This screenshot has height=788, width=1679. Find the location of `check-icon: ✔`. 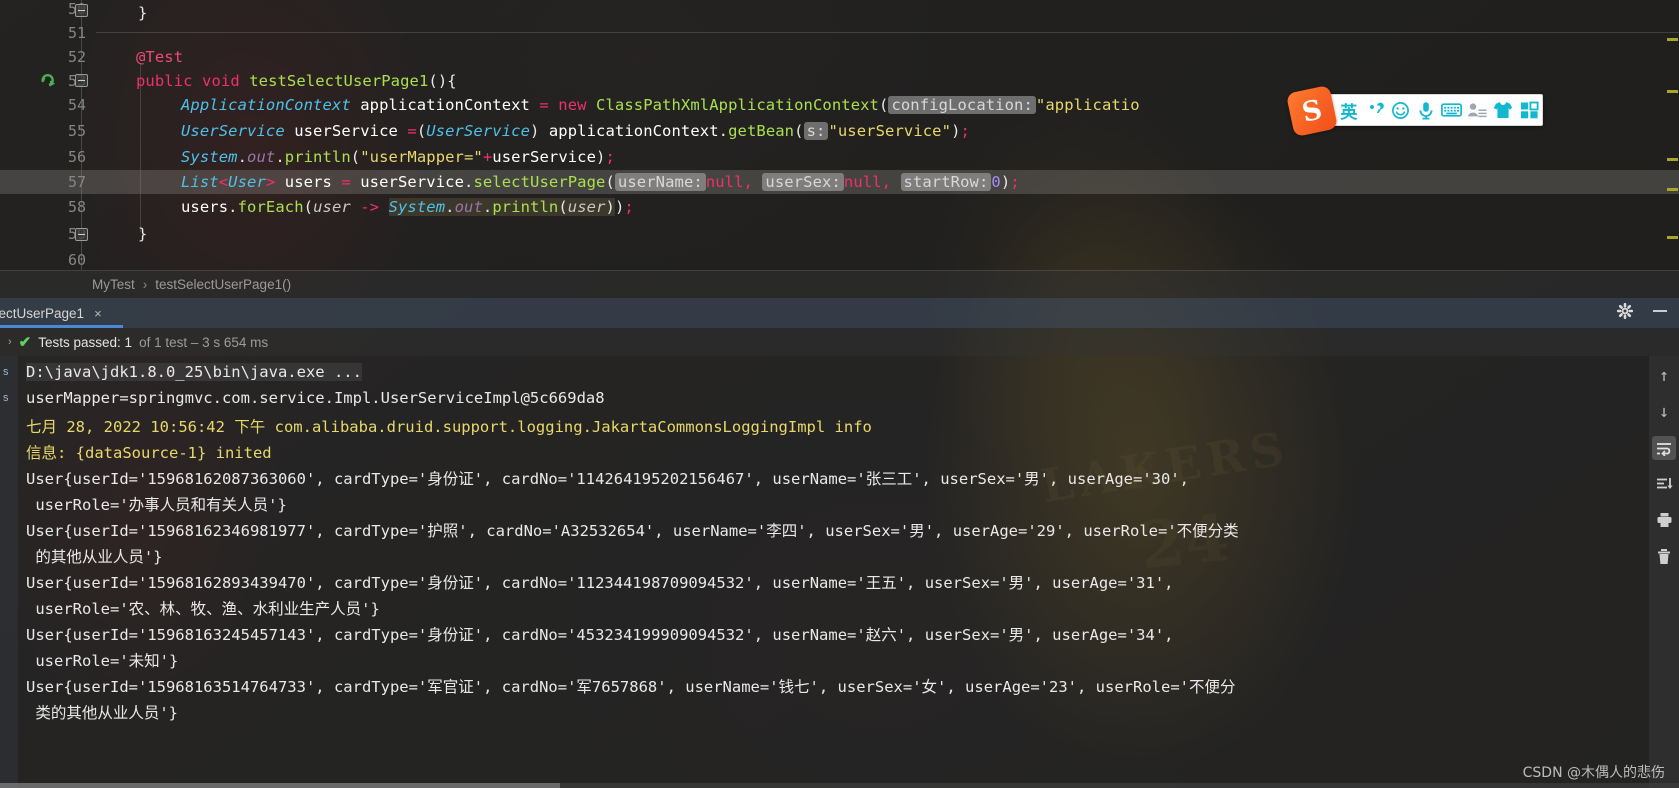

check-icon: ✔ is located at coordinates (25, 342).